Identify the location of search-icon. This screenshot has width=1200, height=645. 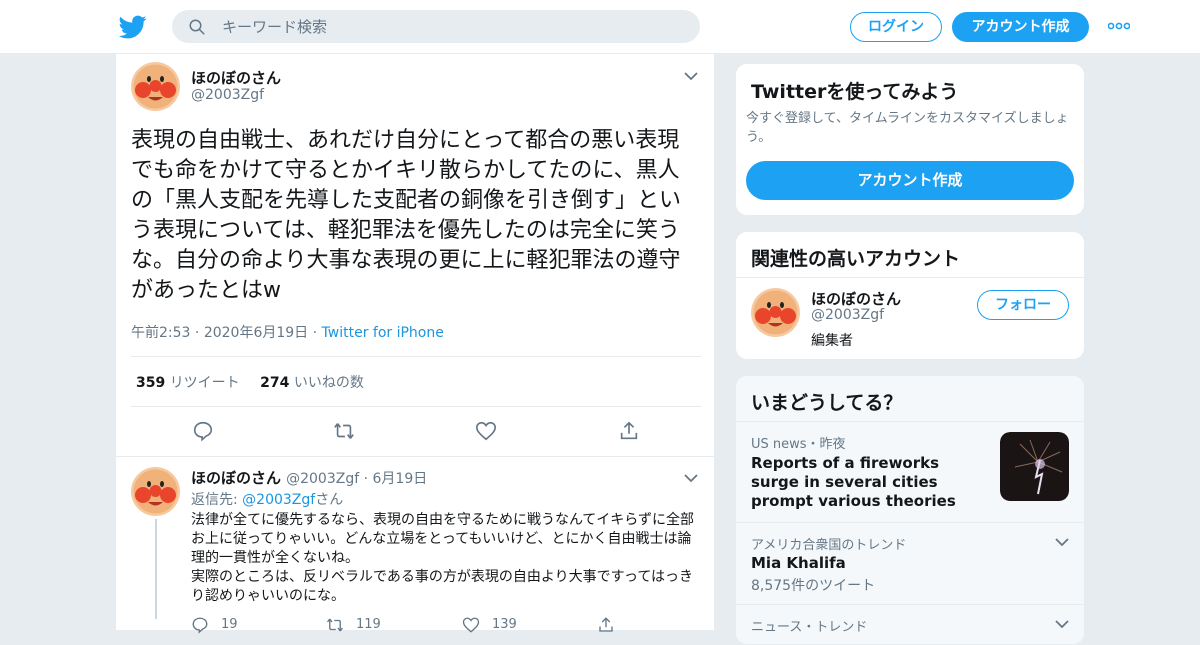
(197, 27).